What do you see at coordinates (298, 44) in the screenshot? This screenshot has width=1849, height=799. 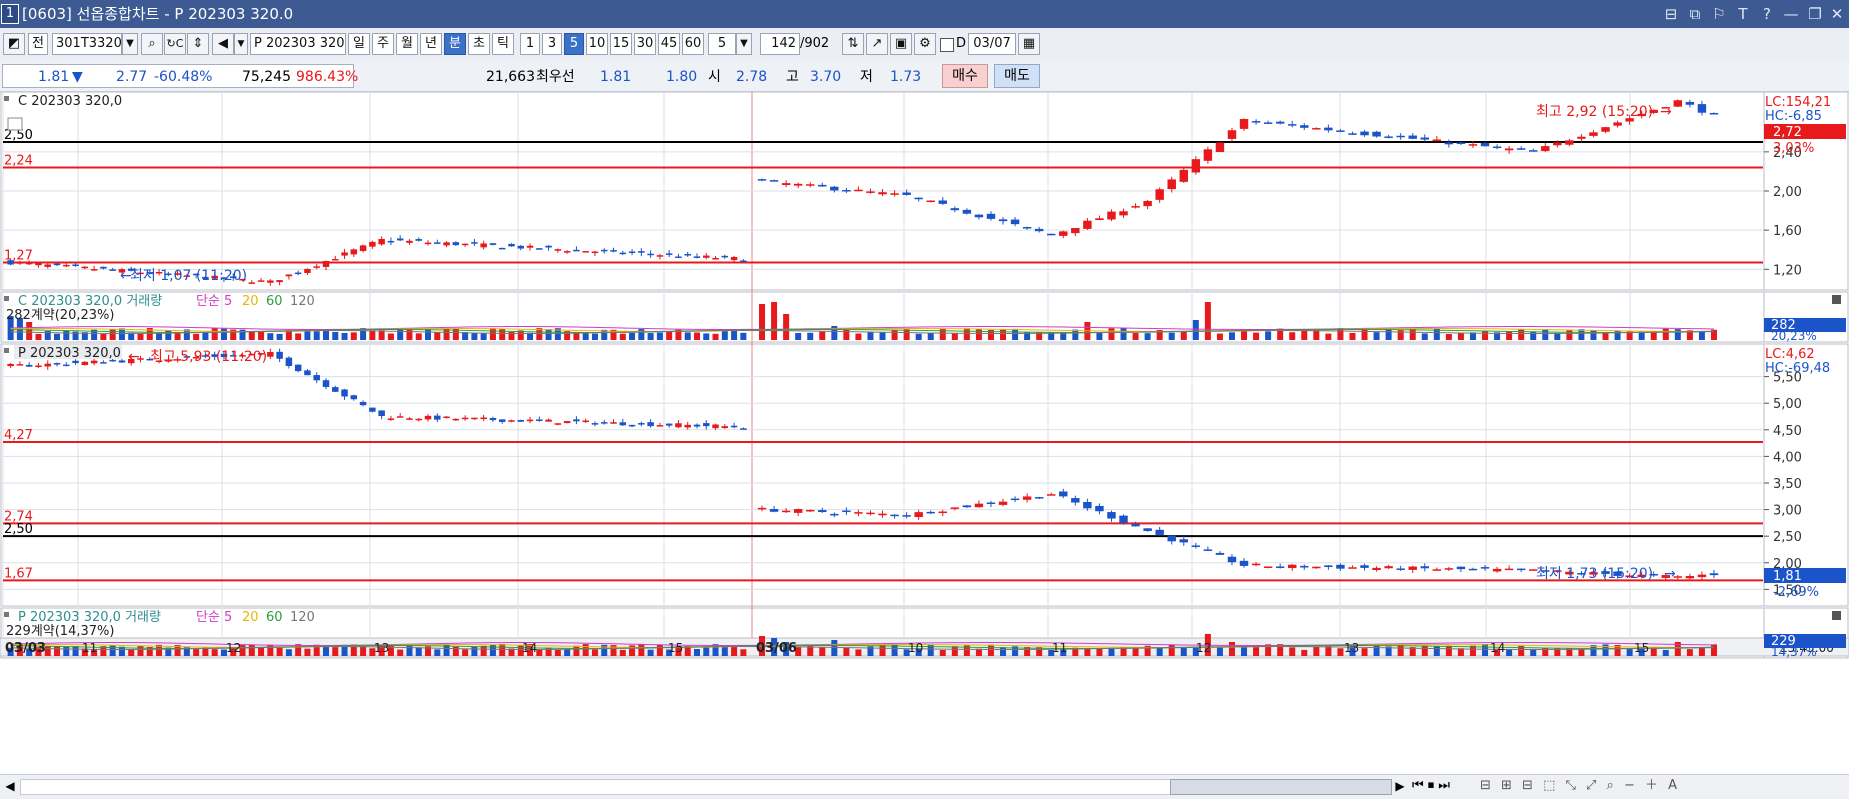 I see `instrument-input: P 202303 320` at bounding box center [298, 44].